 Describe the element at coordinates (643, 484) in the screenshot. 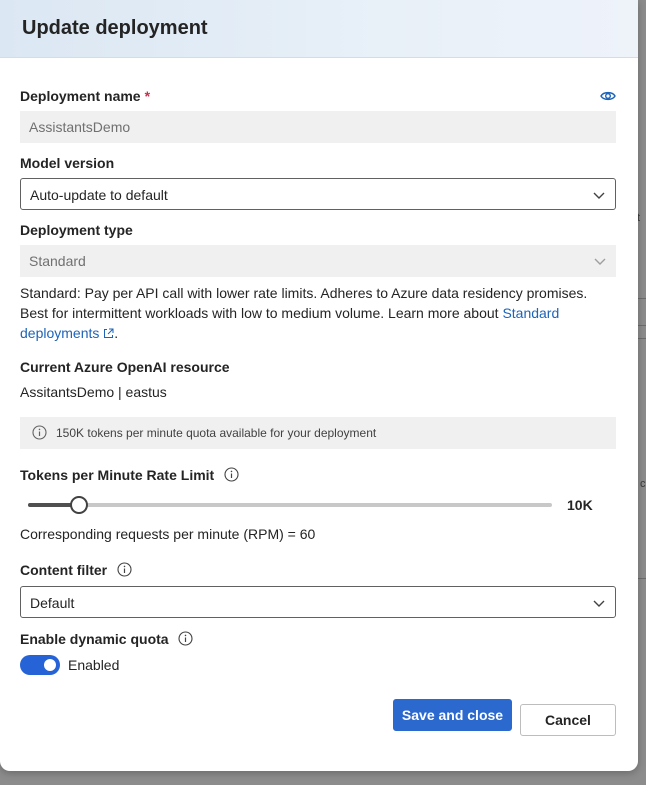

I see `background-glyph: c` at that location.